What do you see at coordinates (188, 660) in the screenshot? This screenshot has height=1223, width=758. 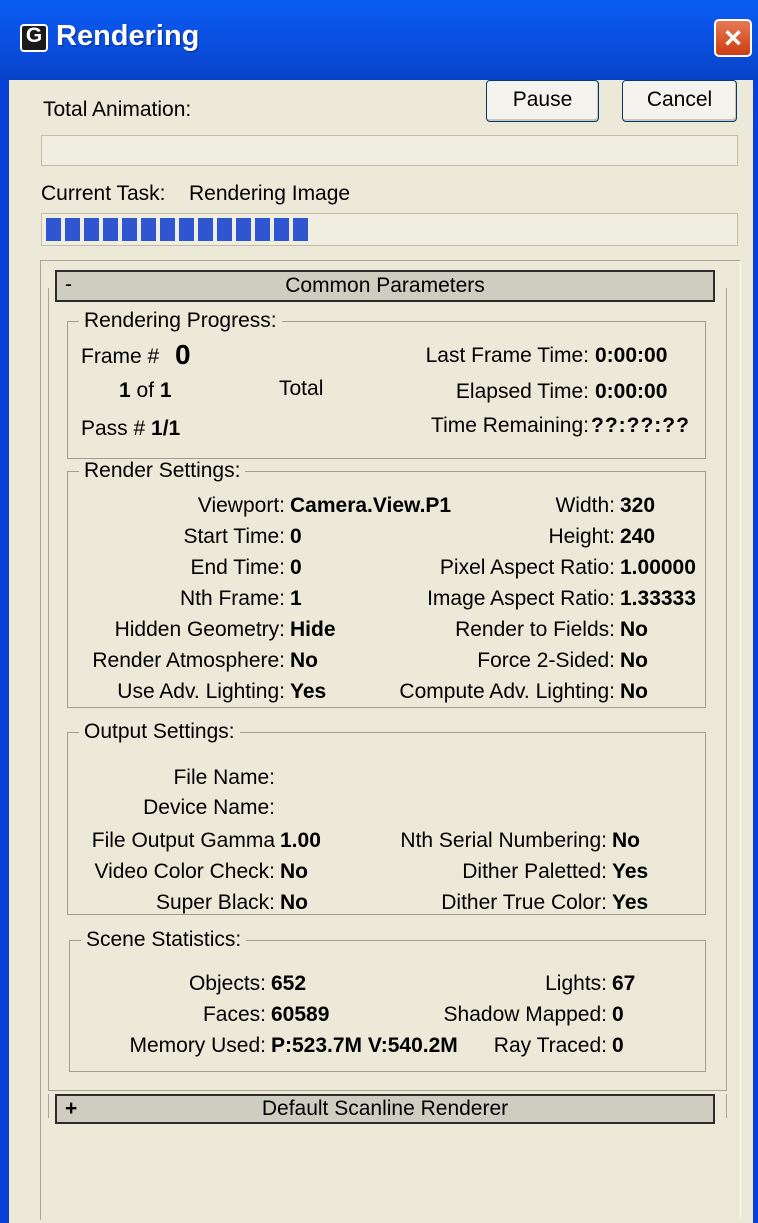 I see `render-setting-left-label: Render Atmosphere:` at bounding box center [188, 660].